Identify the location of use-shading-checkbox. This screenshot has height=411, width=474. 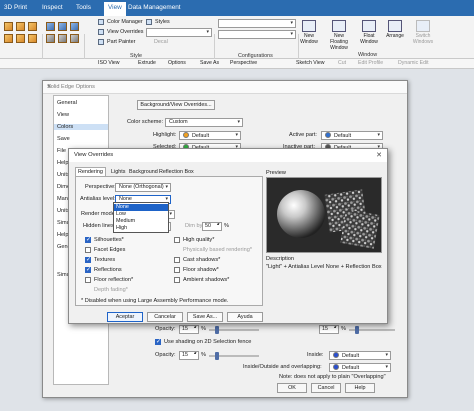
(158, 341).